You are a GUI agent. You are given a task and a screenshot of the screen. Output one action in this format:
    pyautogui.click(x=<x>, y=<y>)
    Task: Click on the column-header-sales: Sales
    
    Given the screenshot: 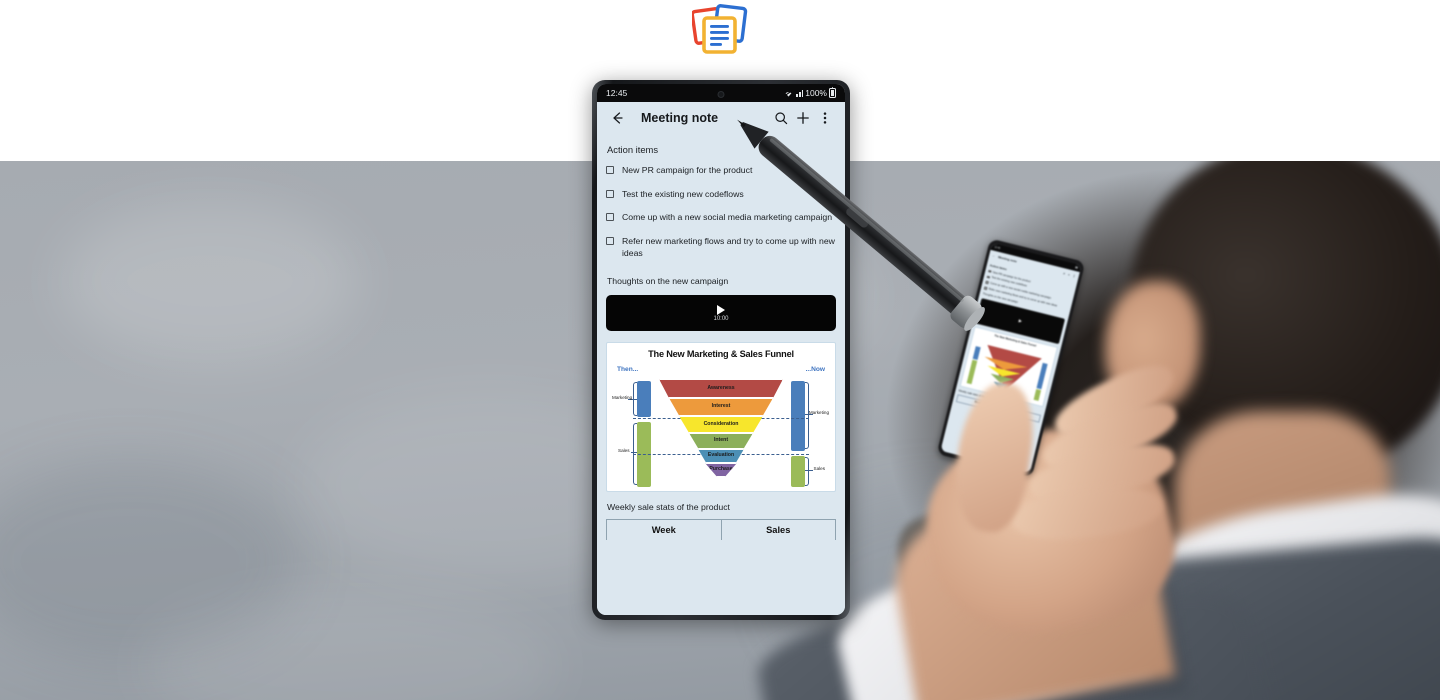 What is the action you would take?
    pyautogui.click(x=778, y=530)
    